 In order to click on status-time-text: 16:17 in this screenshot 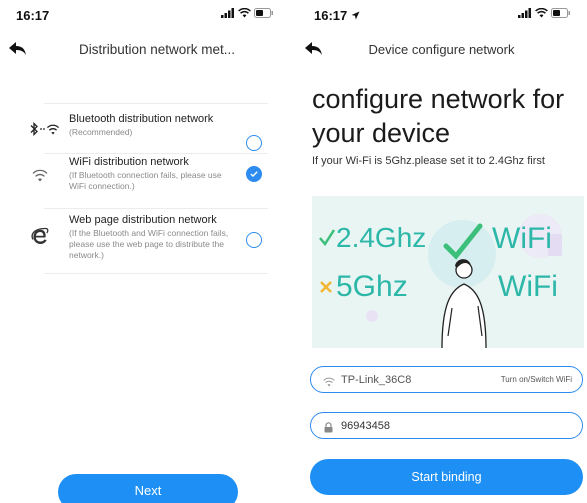, I will do `click(331, 15)`.